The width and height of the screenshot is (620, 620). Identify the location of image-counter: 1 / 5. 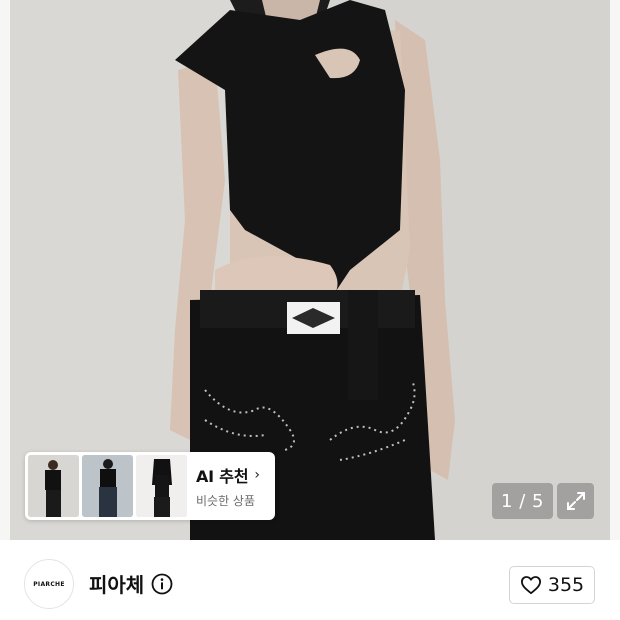
(522, 501).